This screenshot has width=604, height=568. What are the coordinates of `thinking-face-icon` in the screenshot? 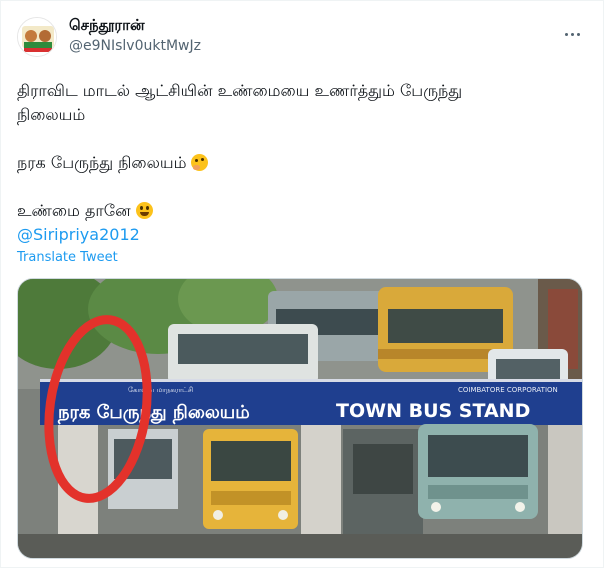 It's located at (200, 162).